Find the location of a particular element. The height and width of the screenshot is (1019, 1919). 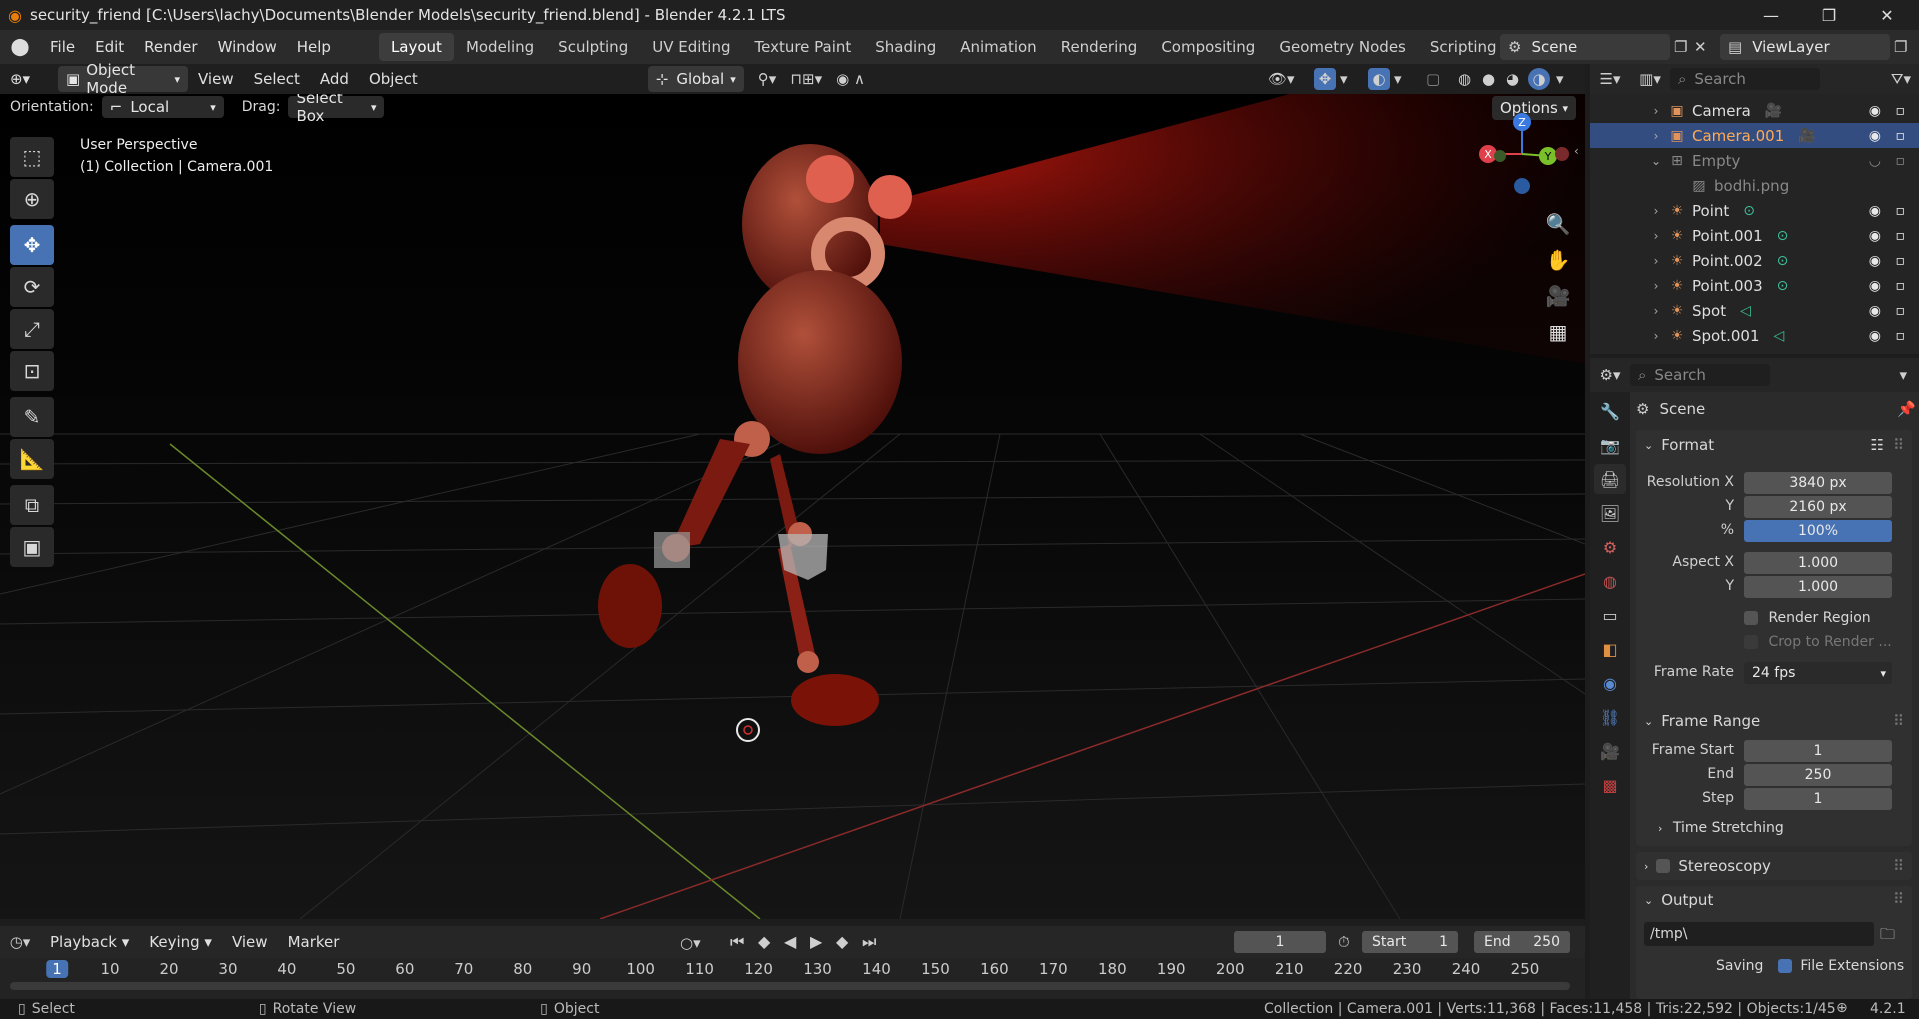

outliner-item-camera-001: › ▣ Camera.001 🎥 ◉ ▫ is located at coordinates (1754, 135).